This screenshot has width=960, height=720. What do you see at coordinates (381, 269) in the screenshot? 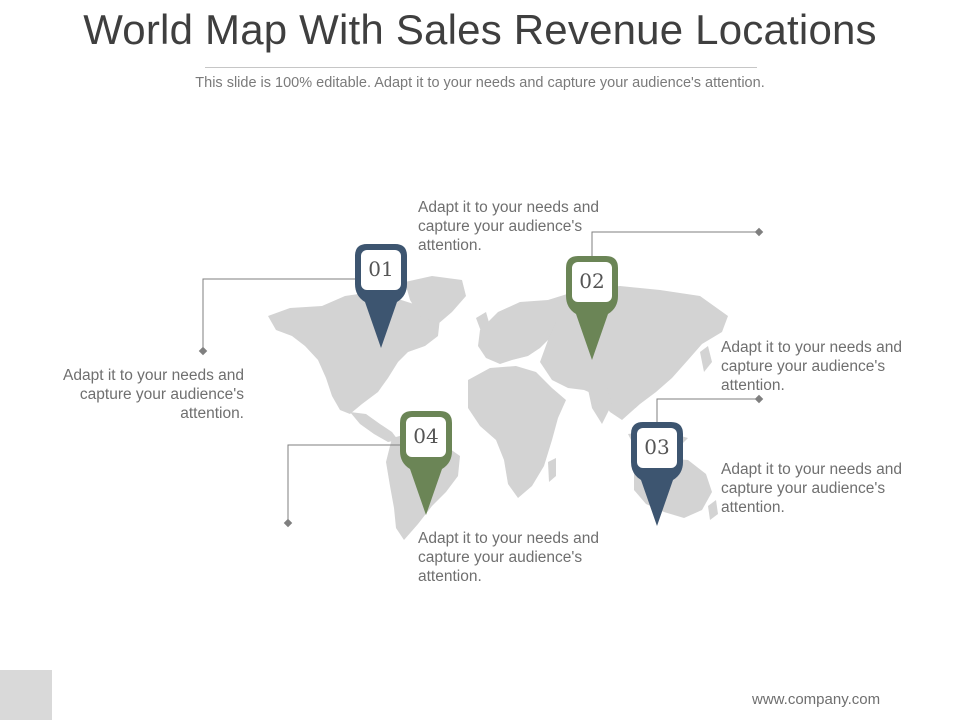
I see `pin-number: 01` at bounding box center [381, 269].